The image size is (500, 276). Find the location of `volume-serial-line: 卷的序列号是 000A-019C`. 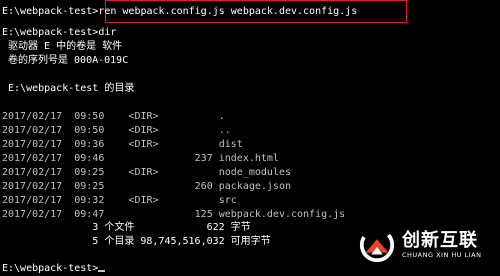

volume-serial-line: 卷的序列号是 000A-019C is located at coordinates (65, 60).